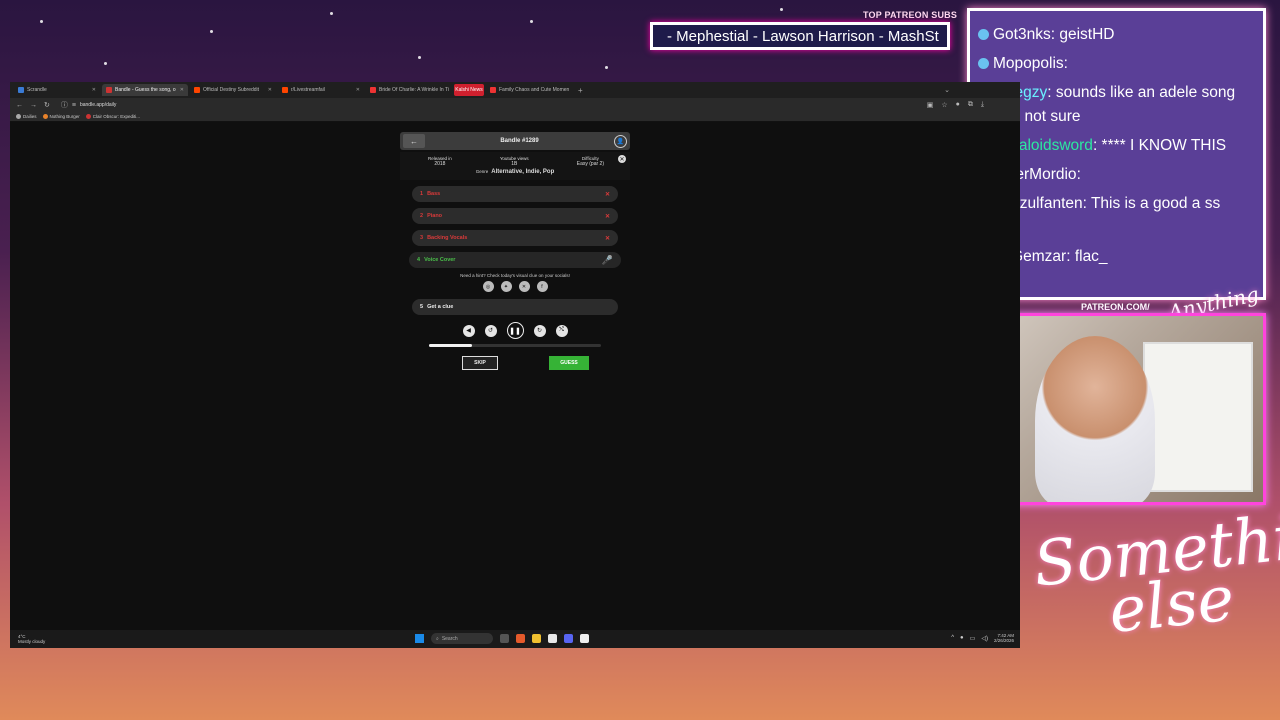 The image size is (1280, 720). Describe the element at coordinates (32, 641) in the screenshot. I see `weather-condition: Mostly cloudy` at that location.